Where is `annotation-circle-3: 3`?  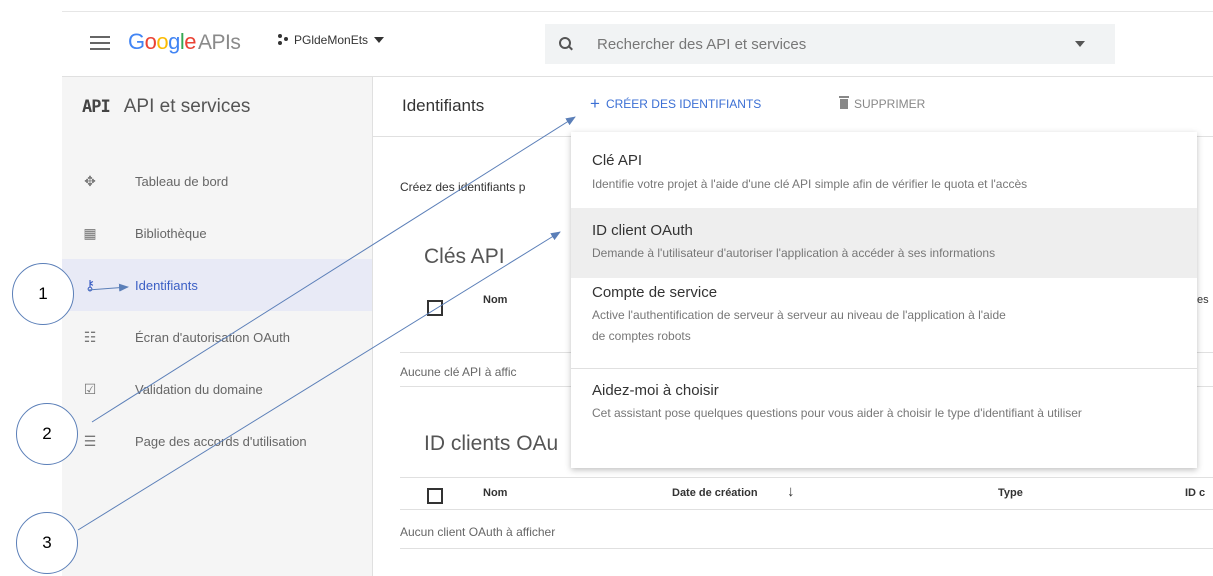 annotation-circle-3: 3 is located at coordinates (47, 543).